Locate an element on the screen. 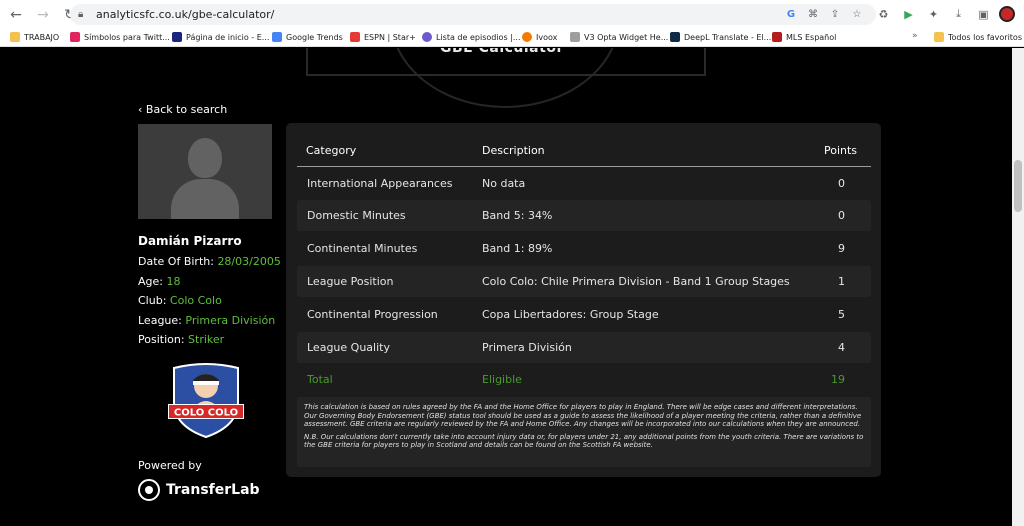  silhouette-head is located at coordinates (205, 158).